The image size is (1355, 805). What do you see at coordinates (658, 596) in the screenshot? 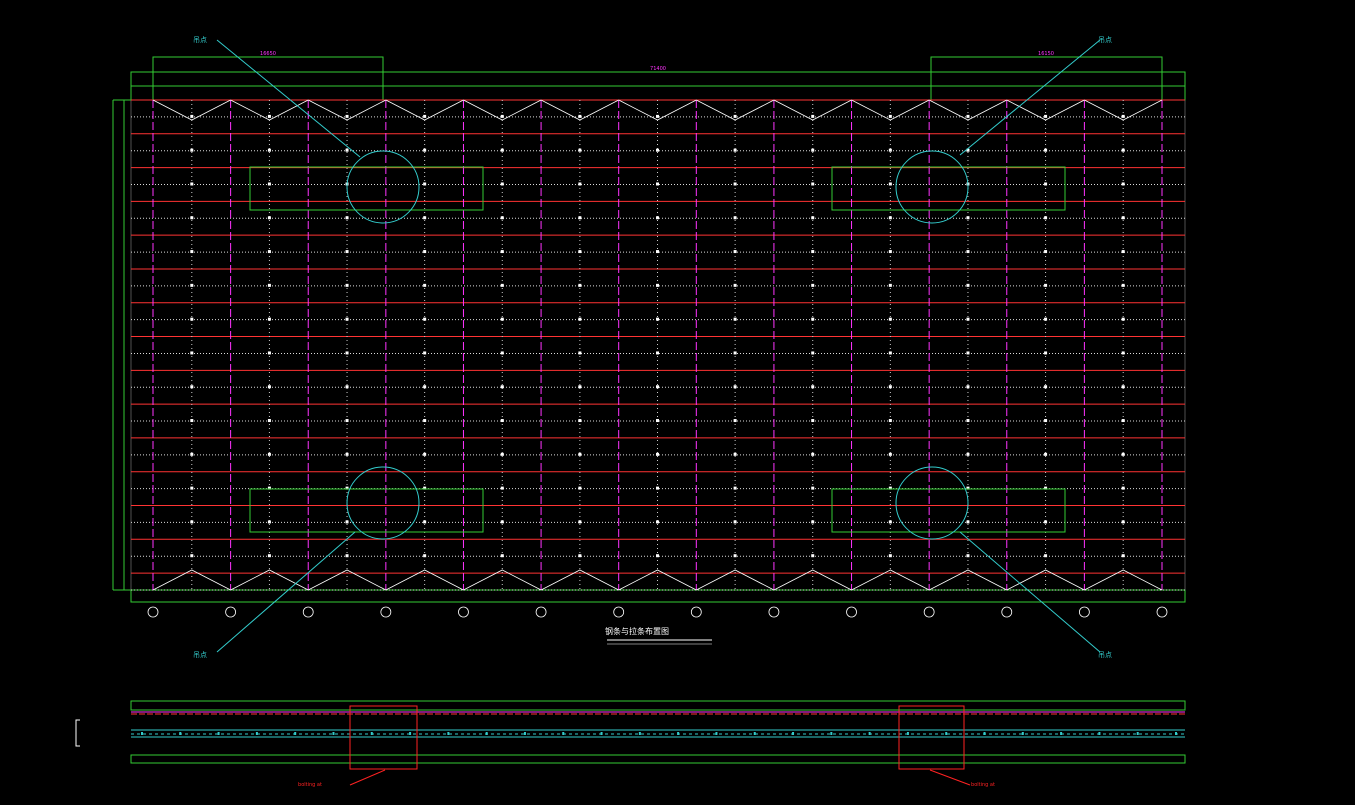
I see `bottom-dimension-chain` at bounding box center [658, 596].